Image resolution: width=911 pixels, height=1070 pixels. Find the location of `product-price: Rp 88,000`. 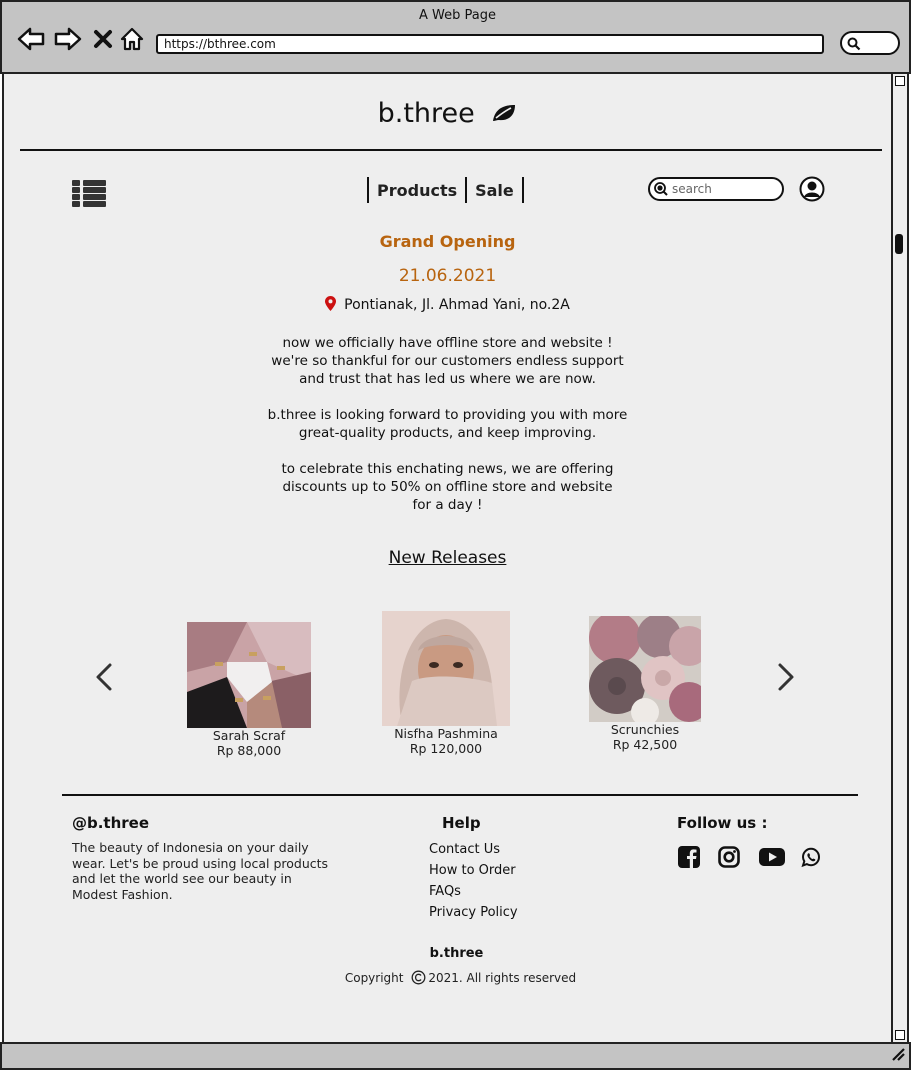

product-price: Rp 88,000 is located at coordinates (249, 750).